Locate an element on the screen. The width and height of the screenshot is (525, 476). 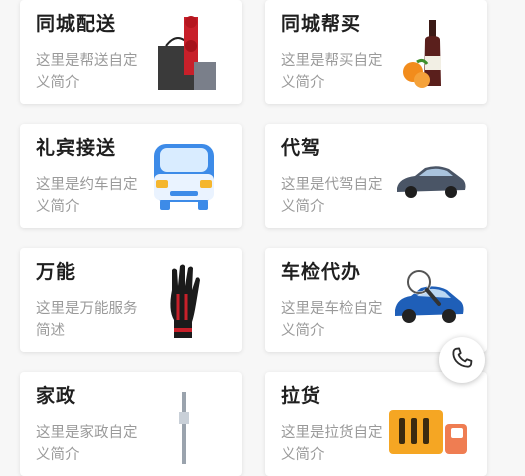
car-front-icon is located at coordinates (184, 176).